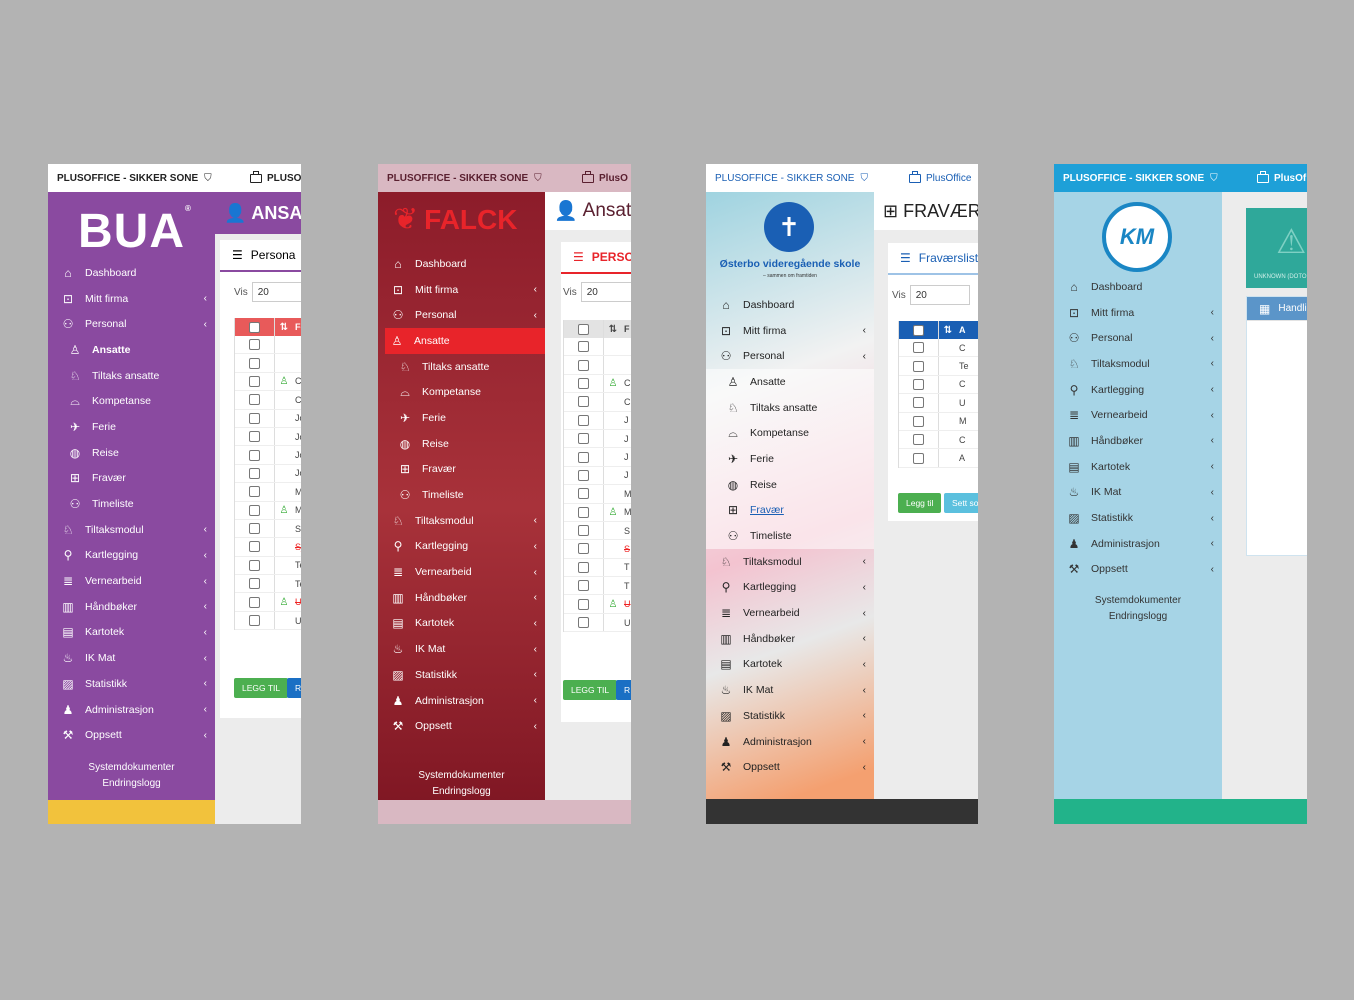  Describe the element at coordinates (940, 177) in the screenshot. I see `company-switcher: PlusOffice` at that location.